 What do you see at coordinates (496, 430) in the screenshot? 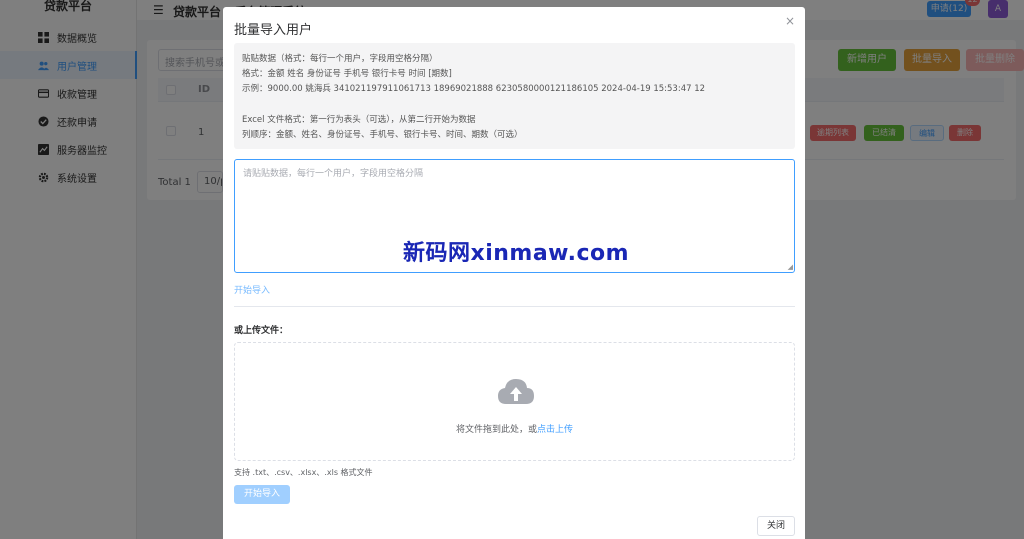
I see `drop-hint-text: 将文件拖到此处，或` at bounding box center [496, 430].